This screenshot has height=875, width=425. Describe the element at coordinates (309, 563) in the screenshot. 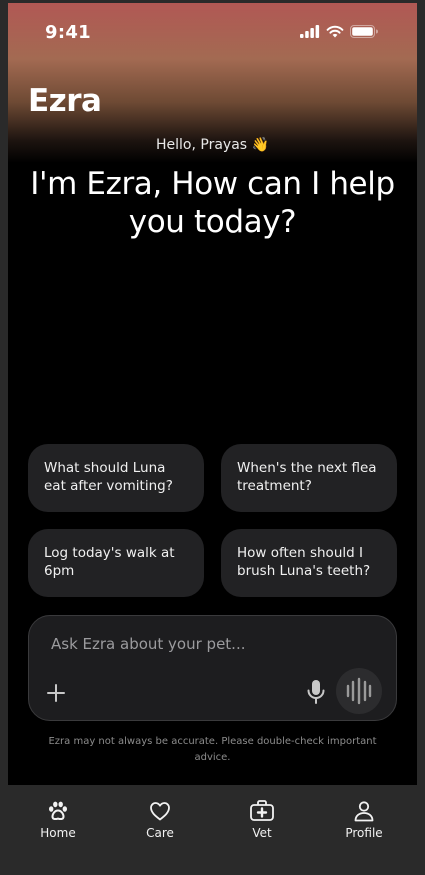

I see `suggestion-chip: How often should I brush Luna's teeth?` at that location.